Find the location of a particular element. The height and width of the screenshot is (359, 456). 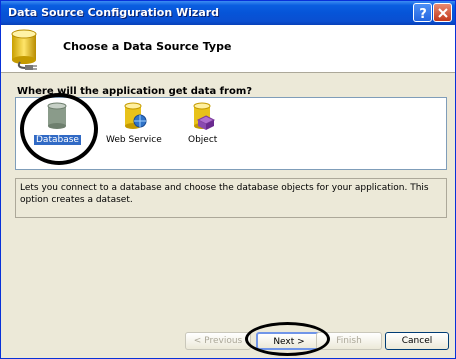

question-mark-icon: ? is located at coordinates (423, 14).